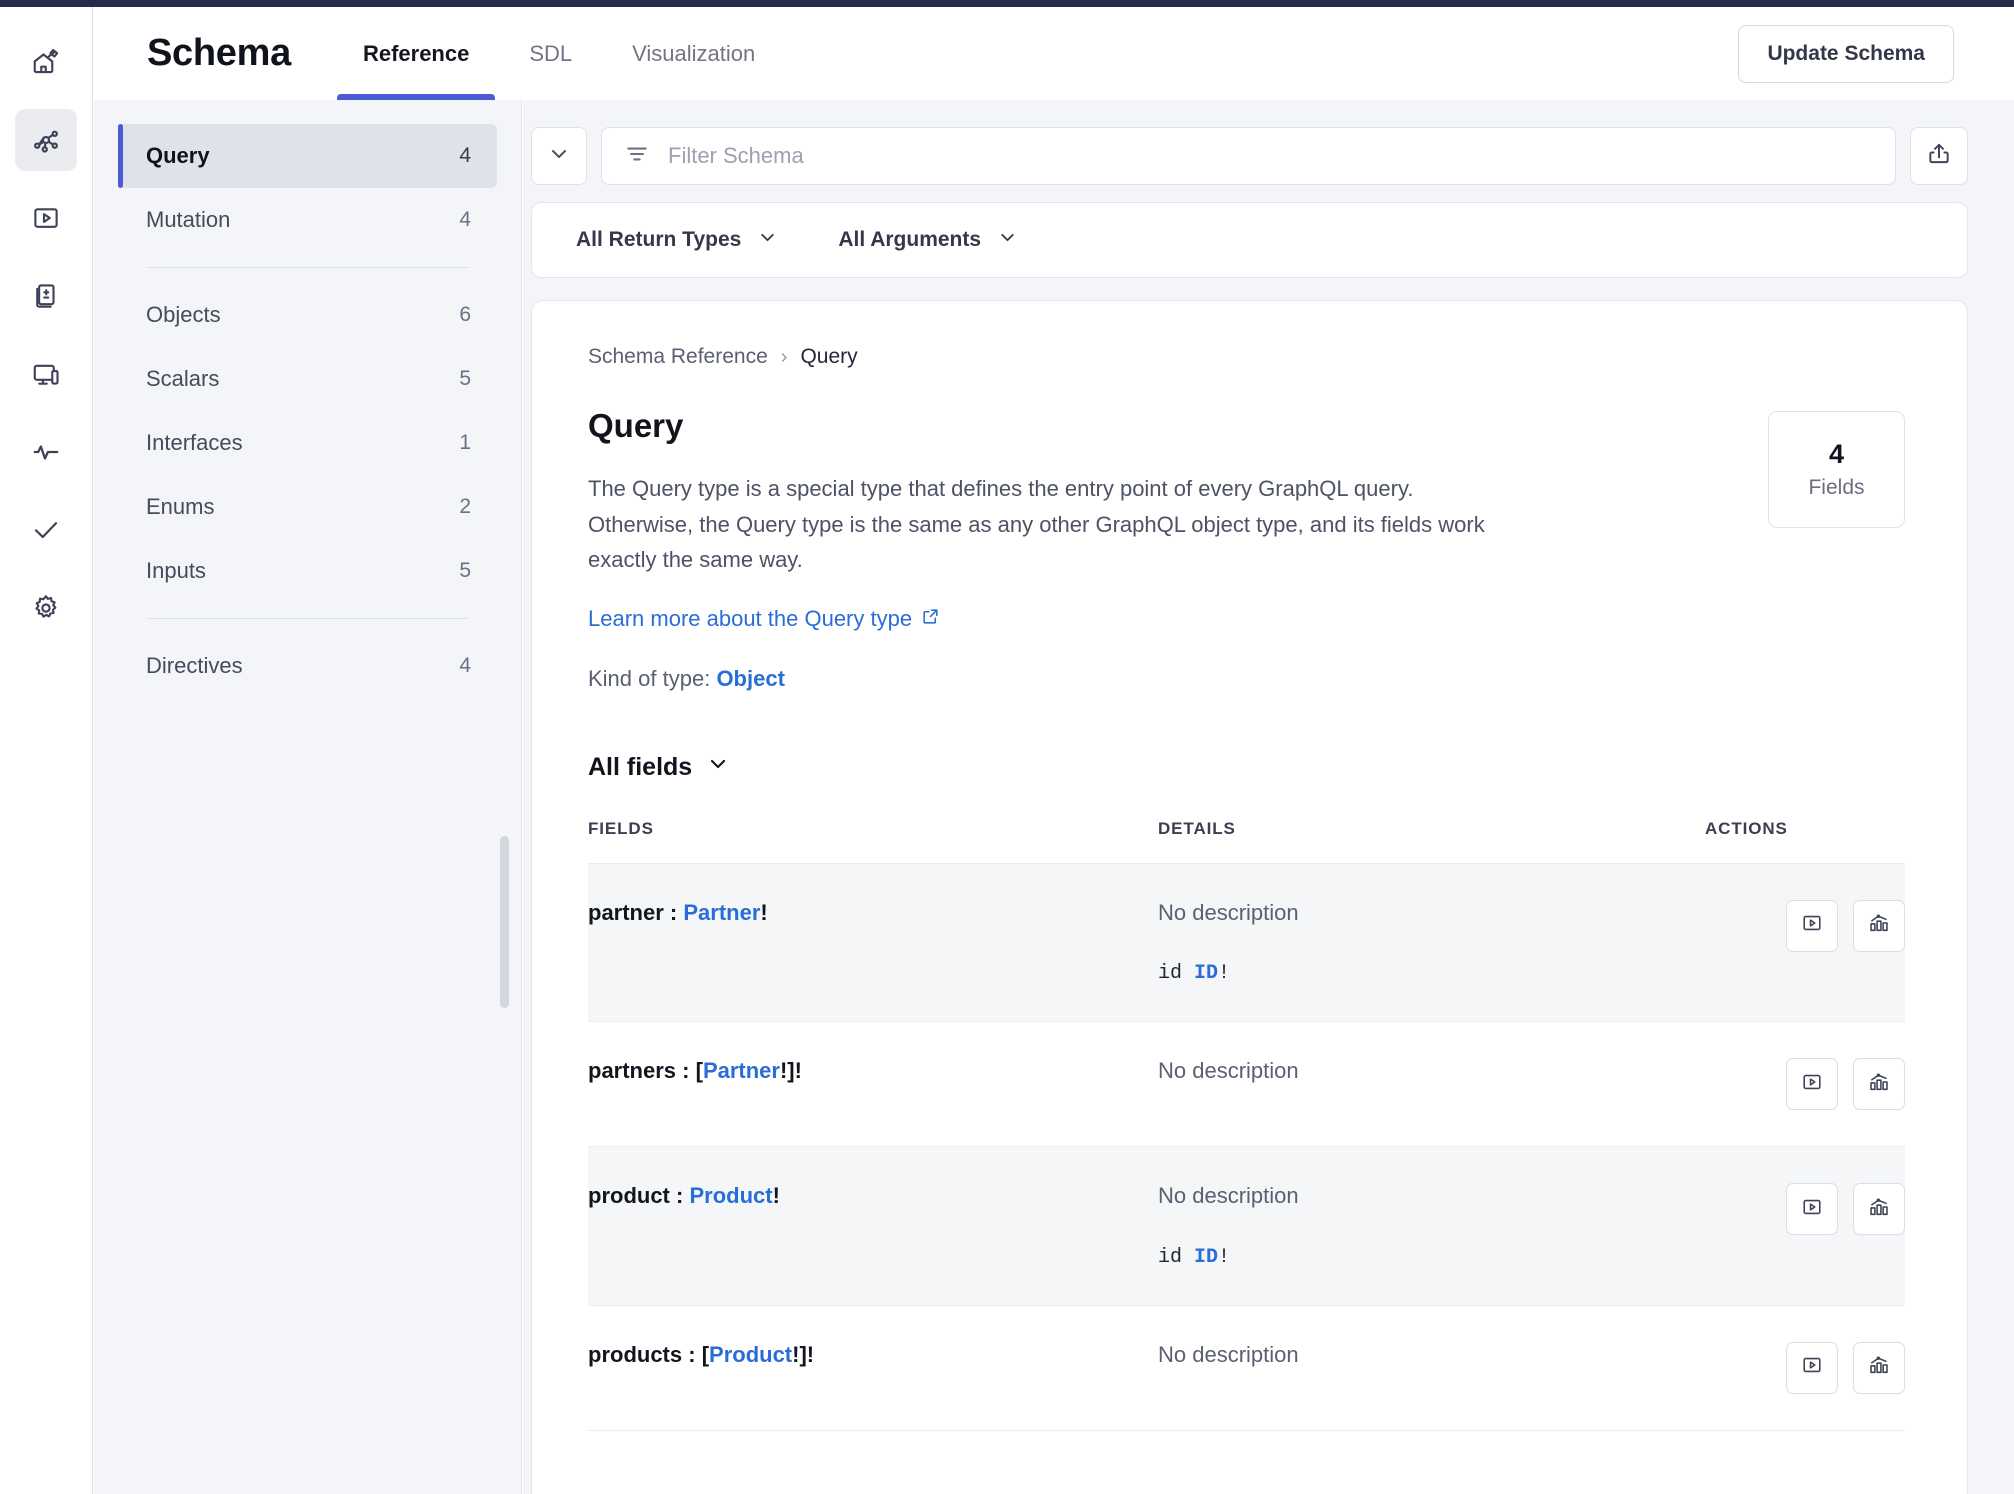 Image resolution: width=2014 pixels, height=1494 pixels. What do you see at coordinates (1050, 679) in the screenshot?
I see `kind-of-type-row: Kind of type: Object` at bounding box center [1050, 679].